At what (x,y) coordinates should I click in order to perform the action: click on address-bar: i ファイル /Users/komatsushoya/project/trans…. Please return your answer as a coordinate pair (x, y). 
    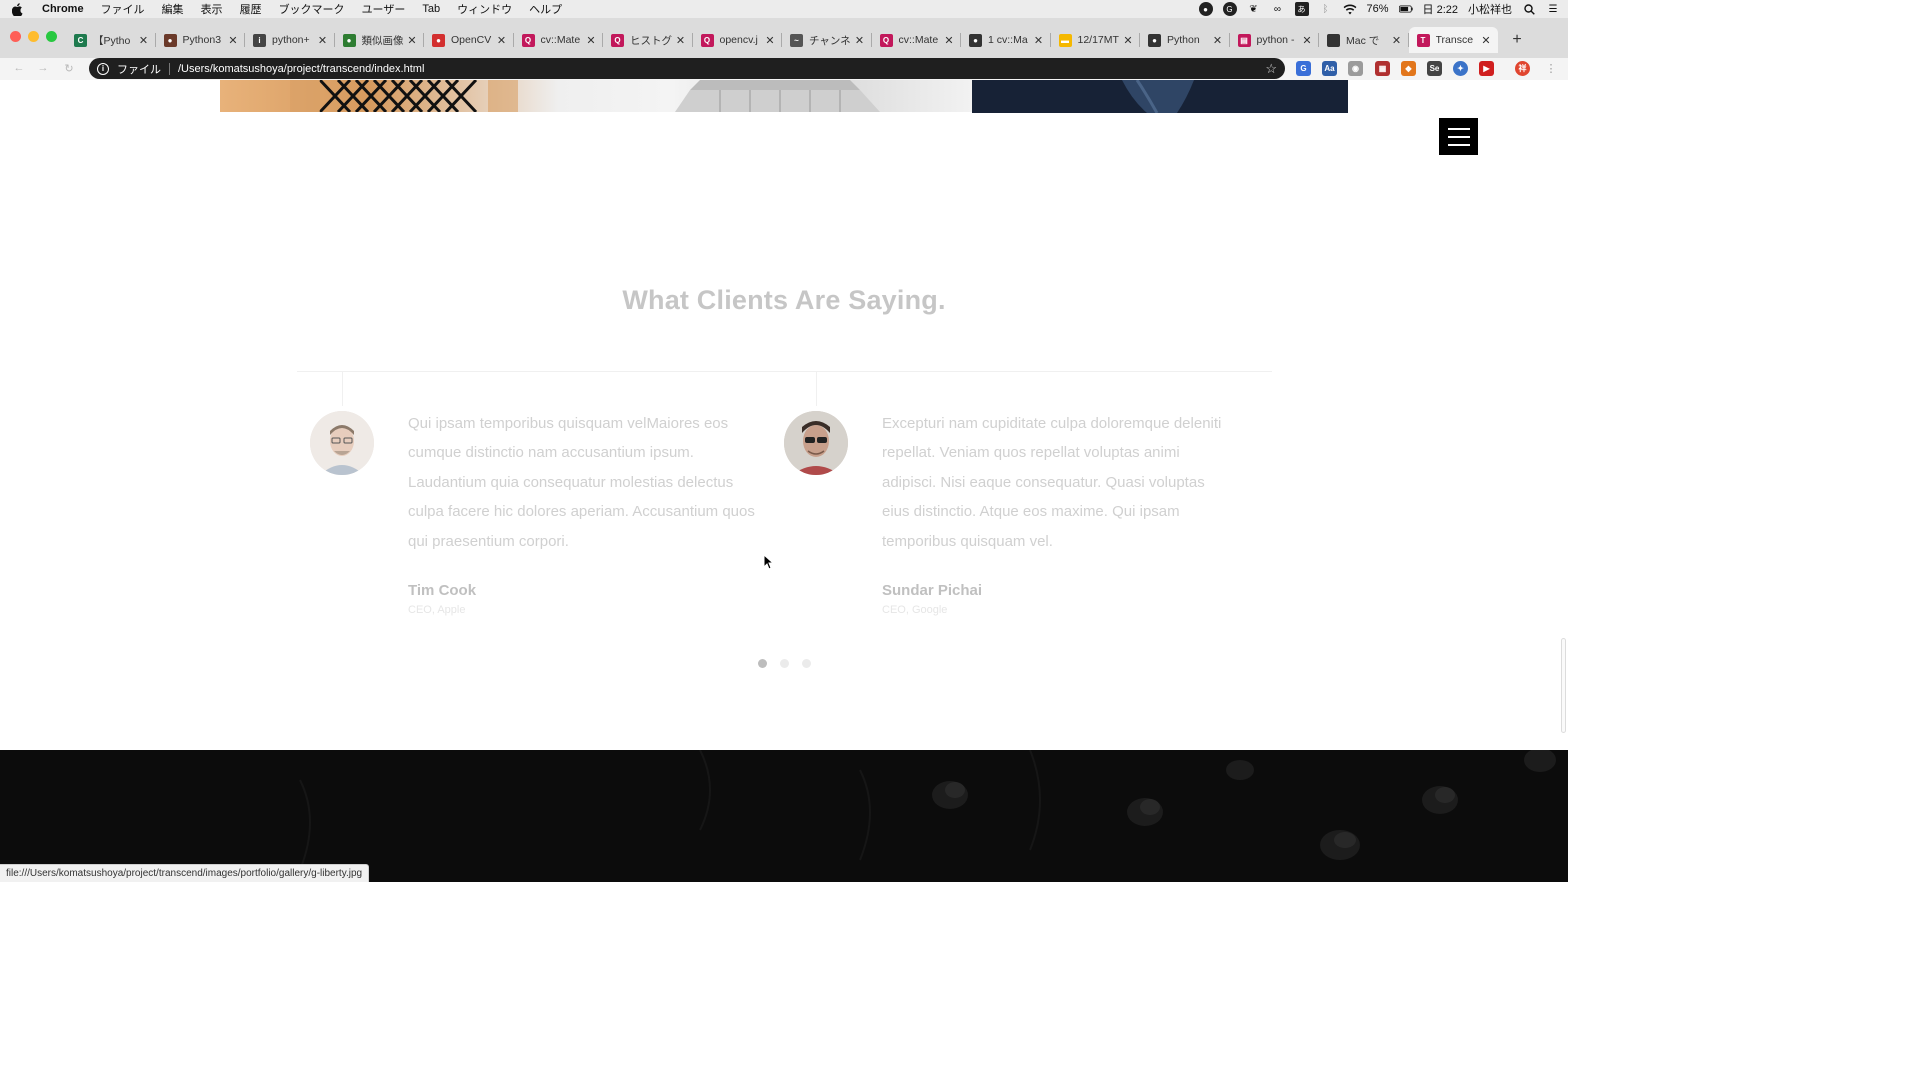
    Looking at the image, I should click on (687, 68).